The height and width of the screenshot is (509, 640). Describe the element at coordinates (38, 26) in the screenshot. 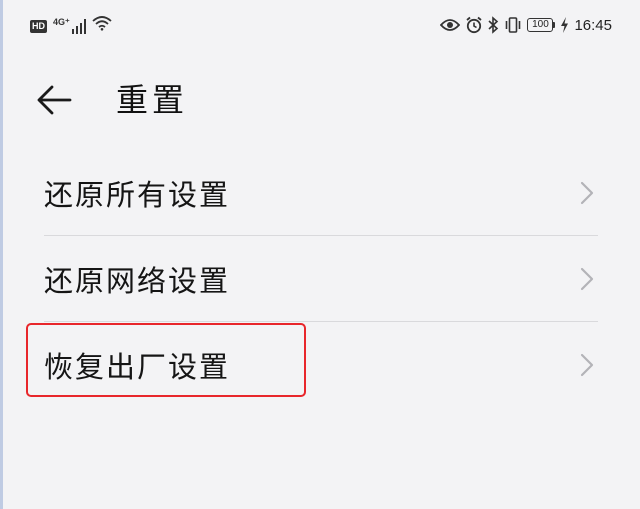

I see `hd-badge: HD` at that location.